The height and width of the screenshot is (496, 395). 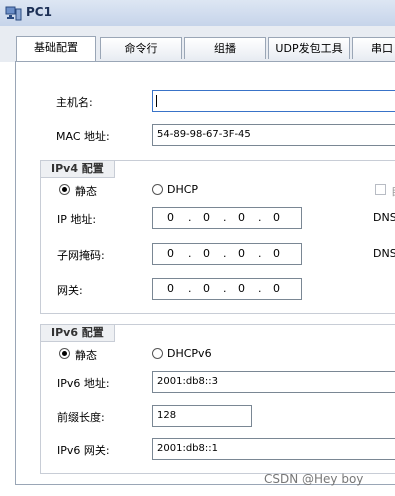 What do you see at coordinates (309, 48) in the screenshot?
I see `tab-udp-tool: UDP发包工具` at bounding box center [309, 48].